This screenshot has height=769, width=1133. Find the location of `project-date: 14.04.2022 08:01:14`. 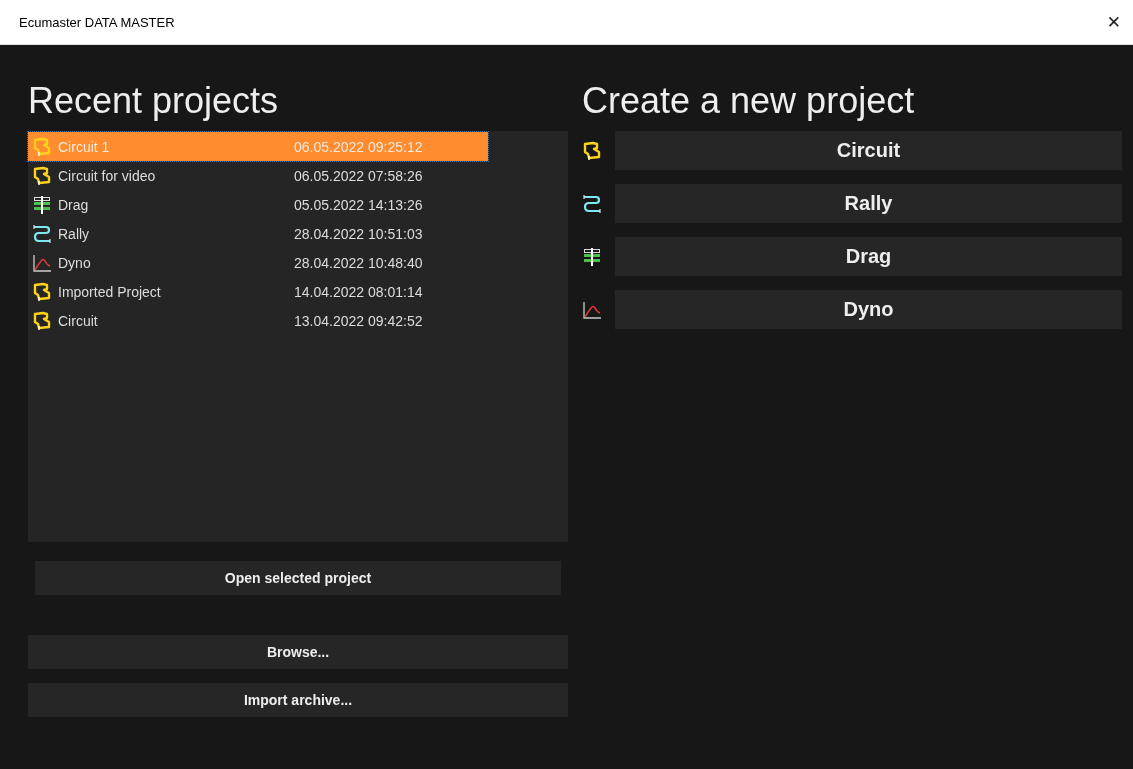

project-date: 14.04.2022 08:01:14 is located at coordinates (358, 291).